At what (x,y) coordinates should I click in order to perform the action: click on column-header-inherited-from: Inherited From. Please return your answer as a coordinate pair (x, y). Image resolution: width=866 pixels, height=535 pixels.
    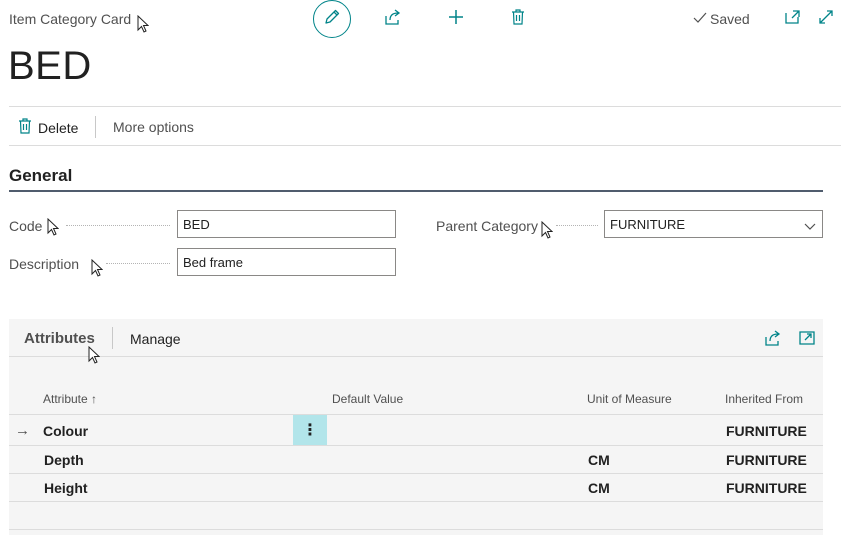
    Looking at the image, I should click on (764, 399).